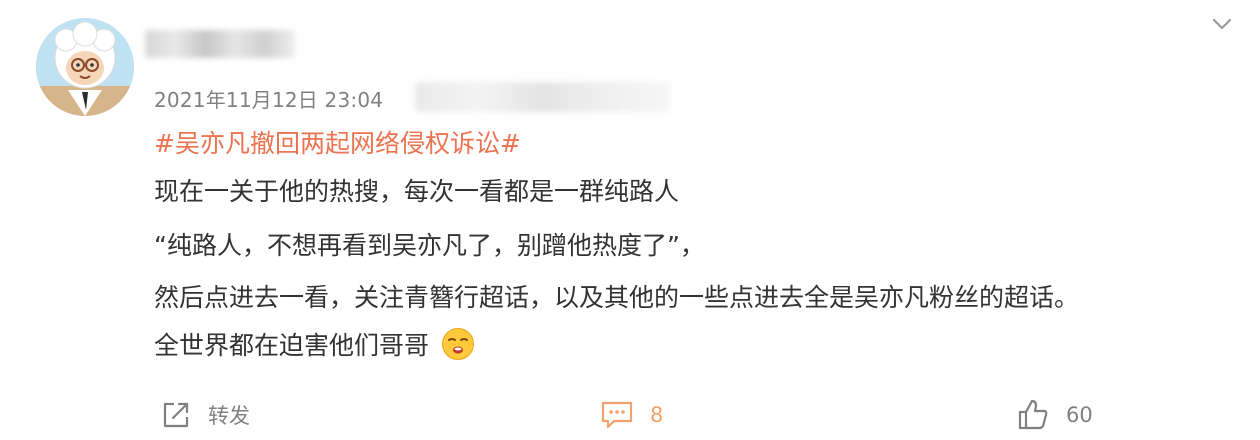 The height and width of the screenshot is (440, 1260). What do you see at coordinates (292, 345) in the screenshot?
I see `post-text-line-4-text: 全世界都在迫害他们哥哥` at bounding box center [292, 345].